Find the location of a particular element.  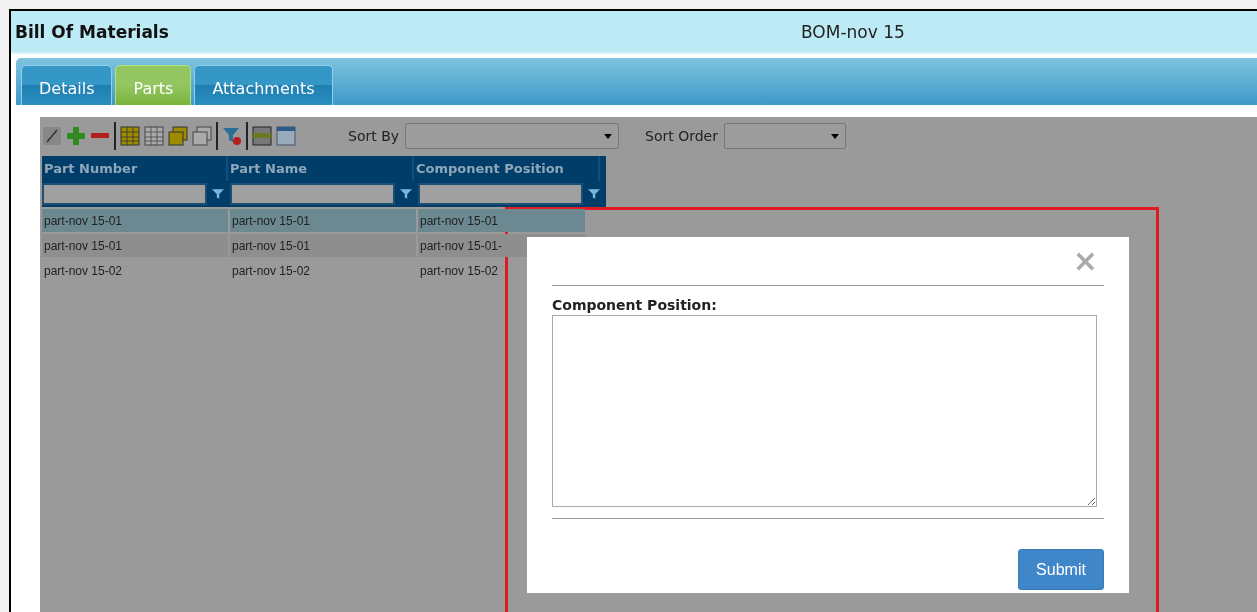

sort-order-select is located at coordinates (785, 136).